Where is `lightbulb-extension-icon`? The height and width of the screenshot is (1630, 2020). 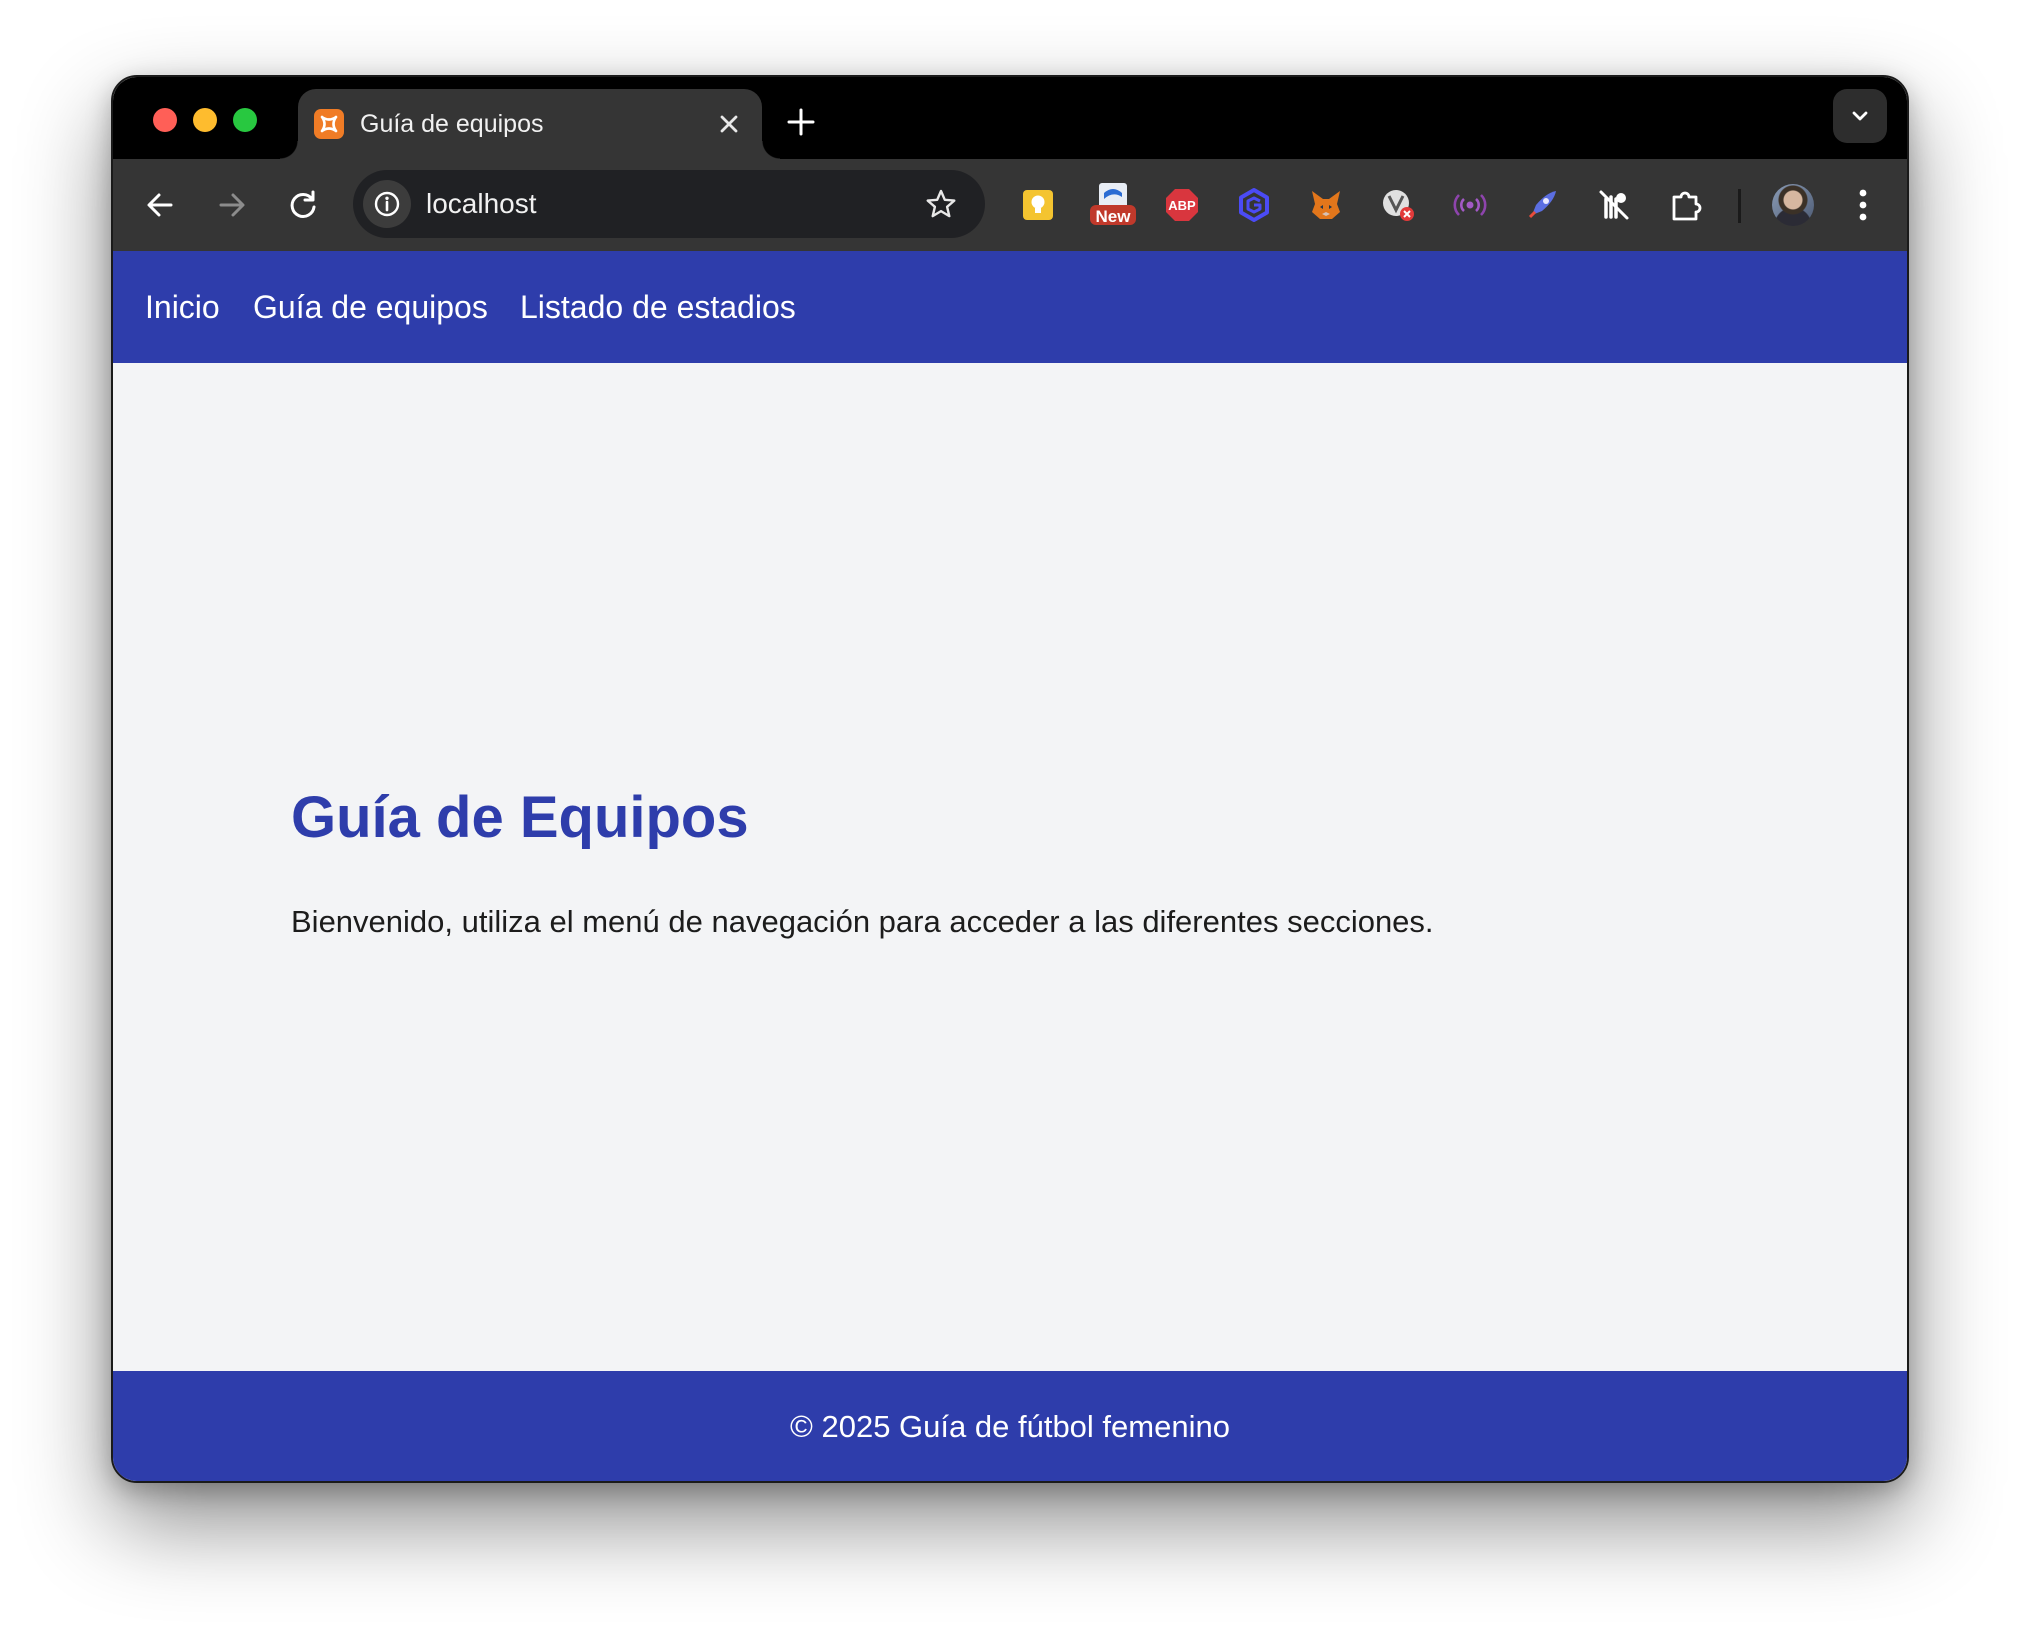
lightbulb-extension-icon is located at coordinates (1038, 205).